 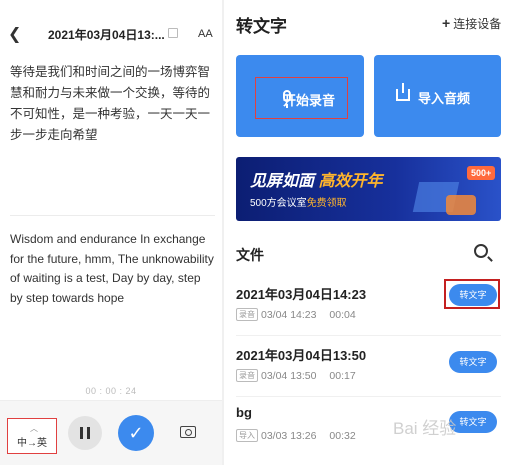 What do you see at coordinates (85, 433) in the screenshot?
I see `pause-button` at bounding box center [85, 433].